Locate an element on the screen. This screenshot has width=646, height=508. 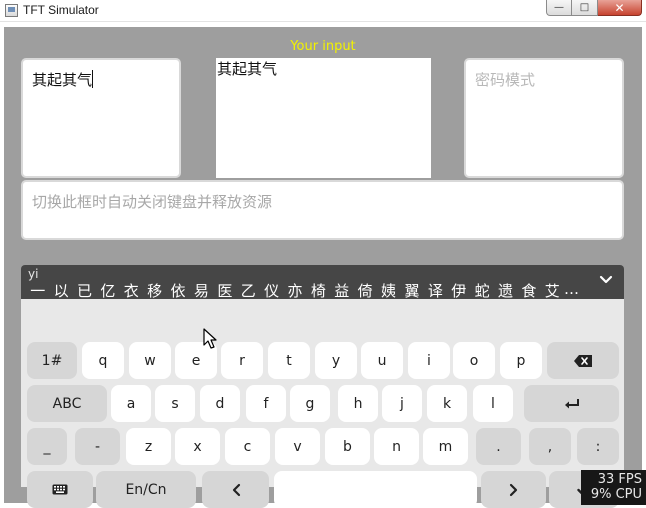
key-label: _ is located at coordinates (47, 446).